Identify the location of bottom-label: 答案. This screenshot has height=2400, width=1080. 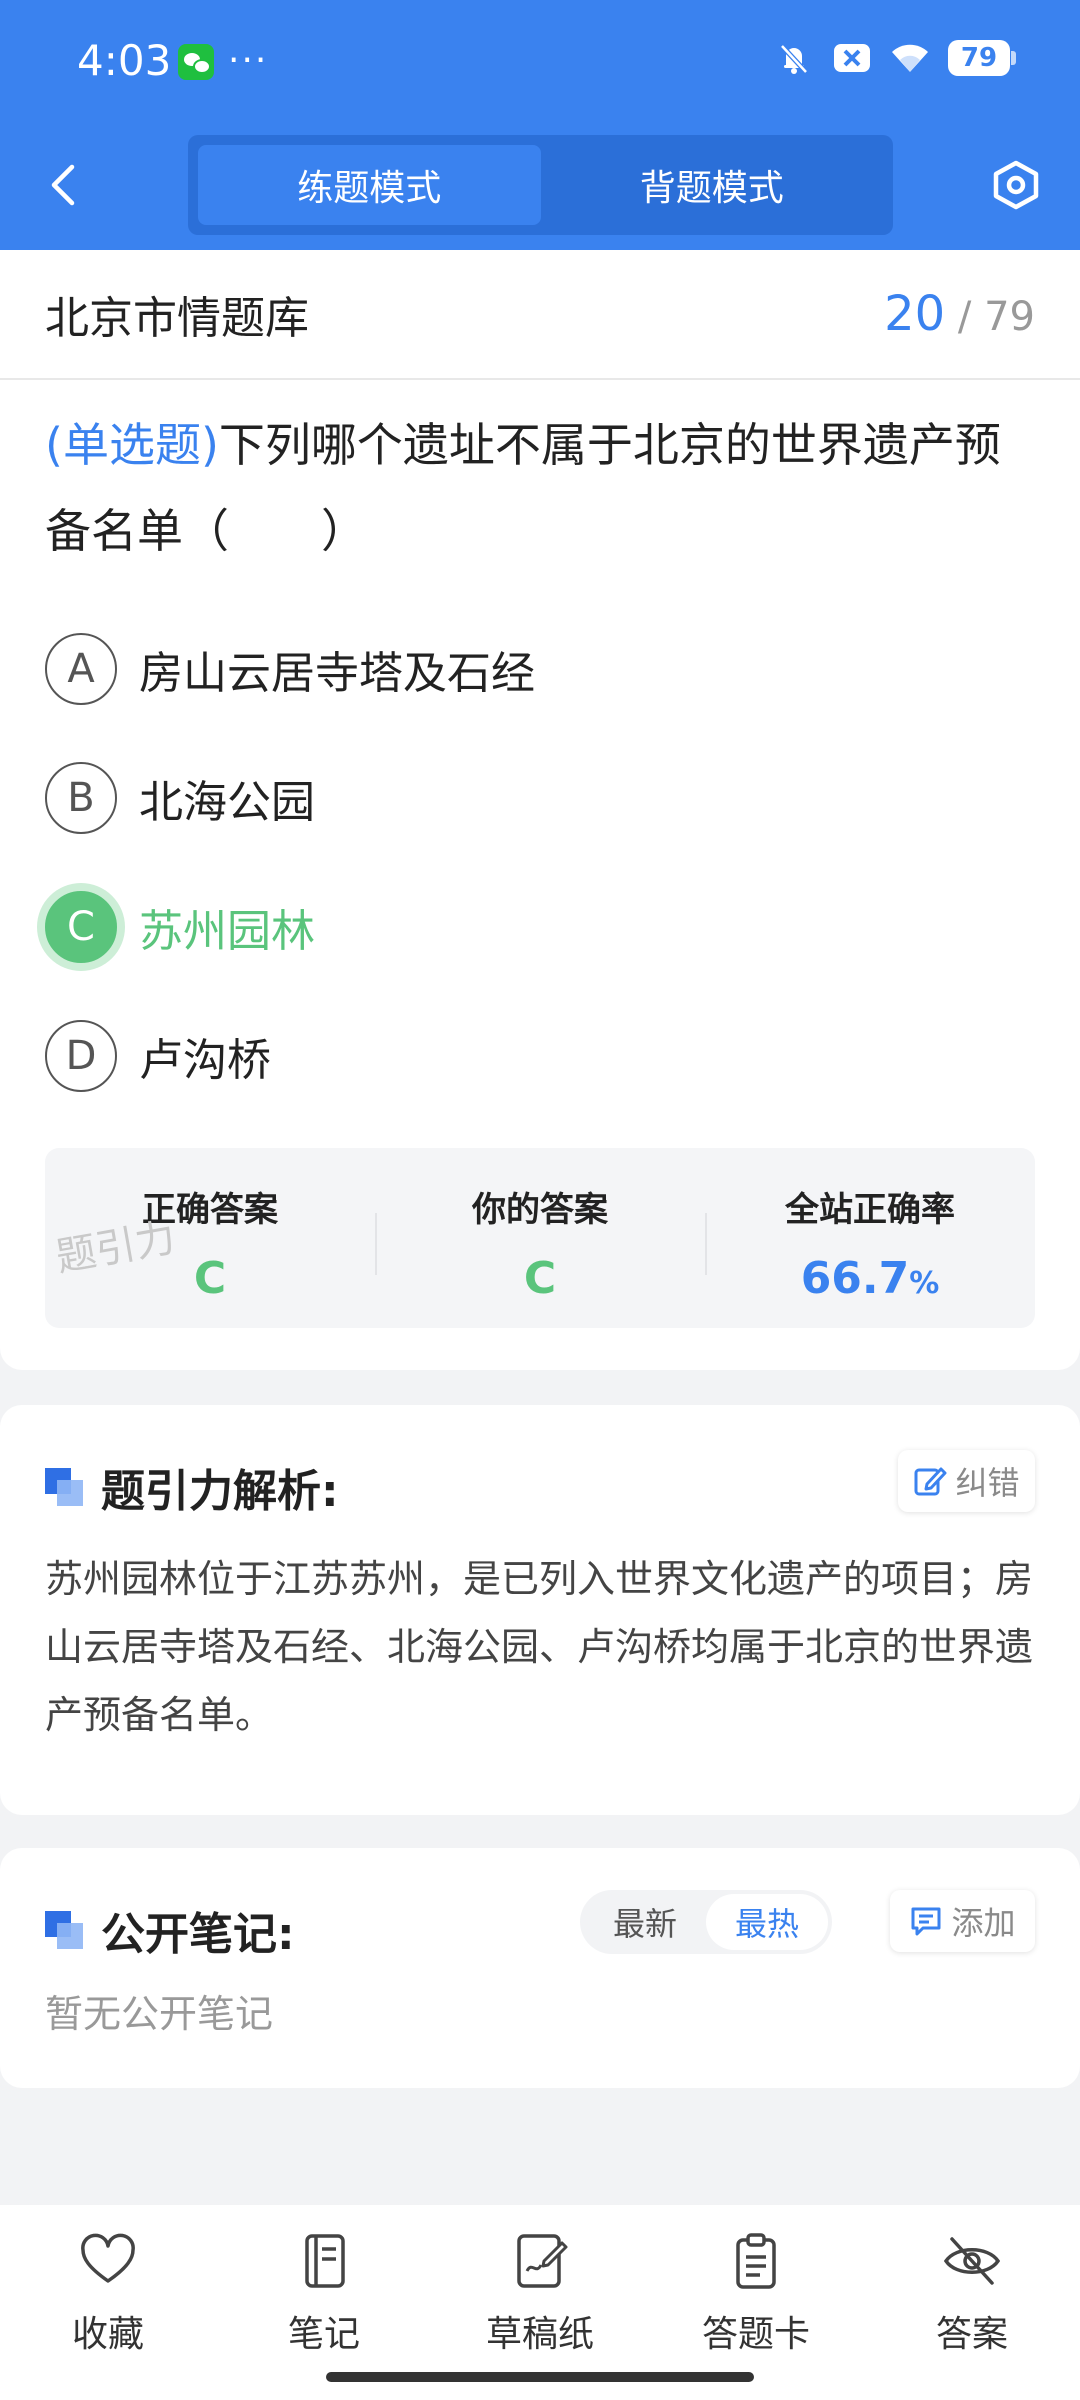
(971, 2334).